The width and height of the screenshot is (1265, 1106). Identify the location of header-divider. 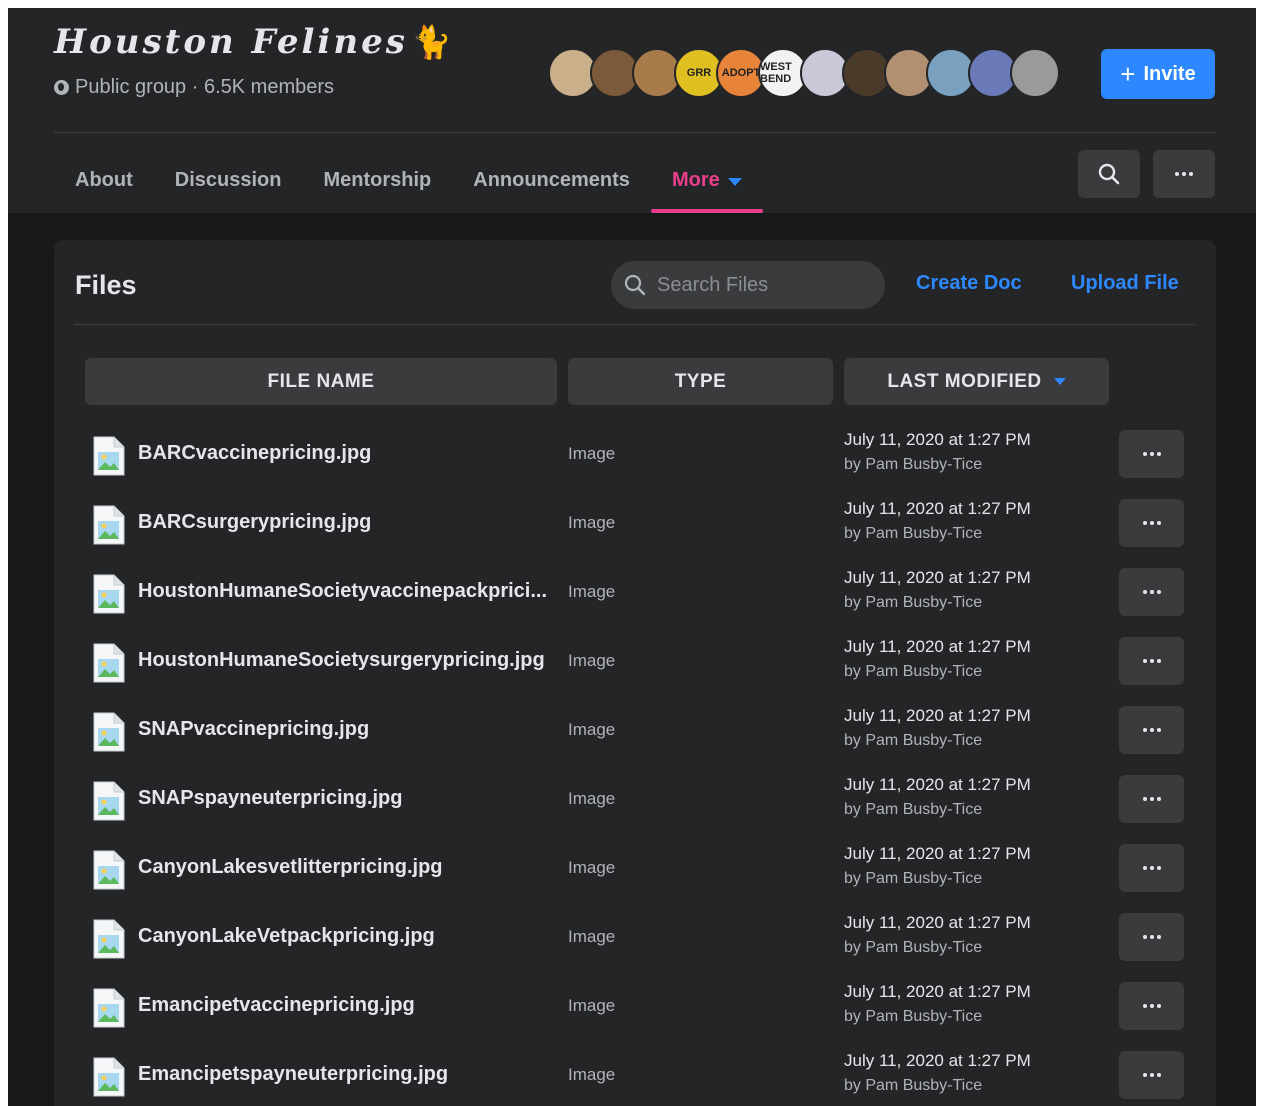
(635, 132).